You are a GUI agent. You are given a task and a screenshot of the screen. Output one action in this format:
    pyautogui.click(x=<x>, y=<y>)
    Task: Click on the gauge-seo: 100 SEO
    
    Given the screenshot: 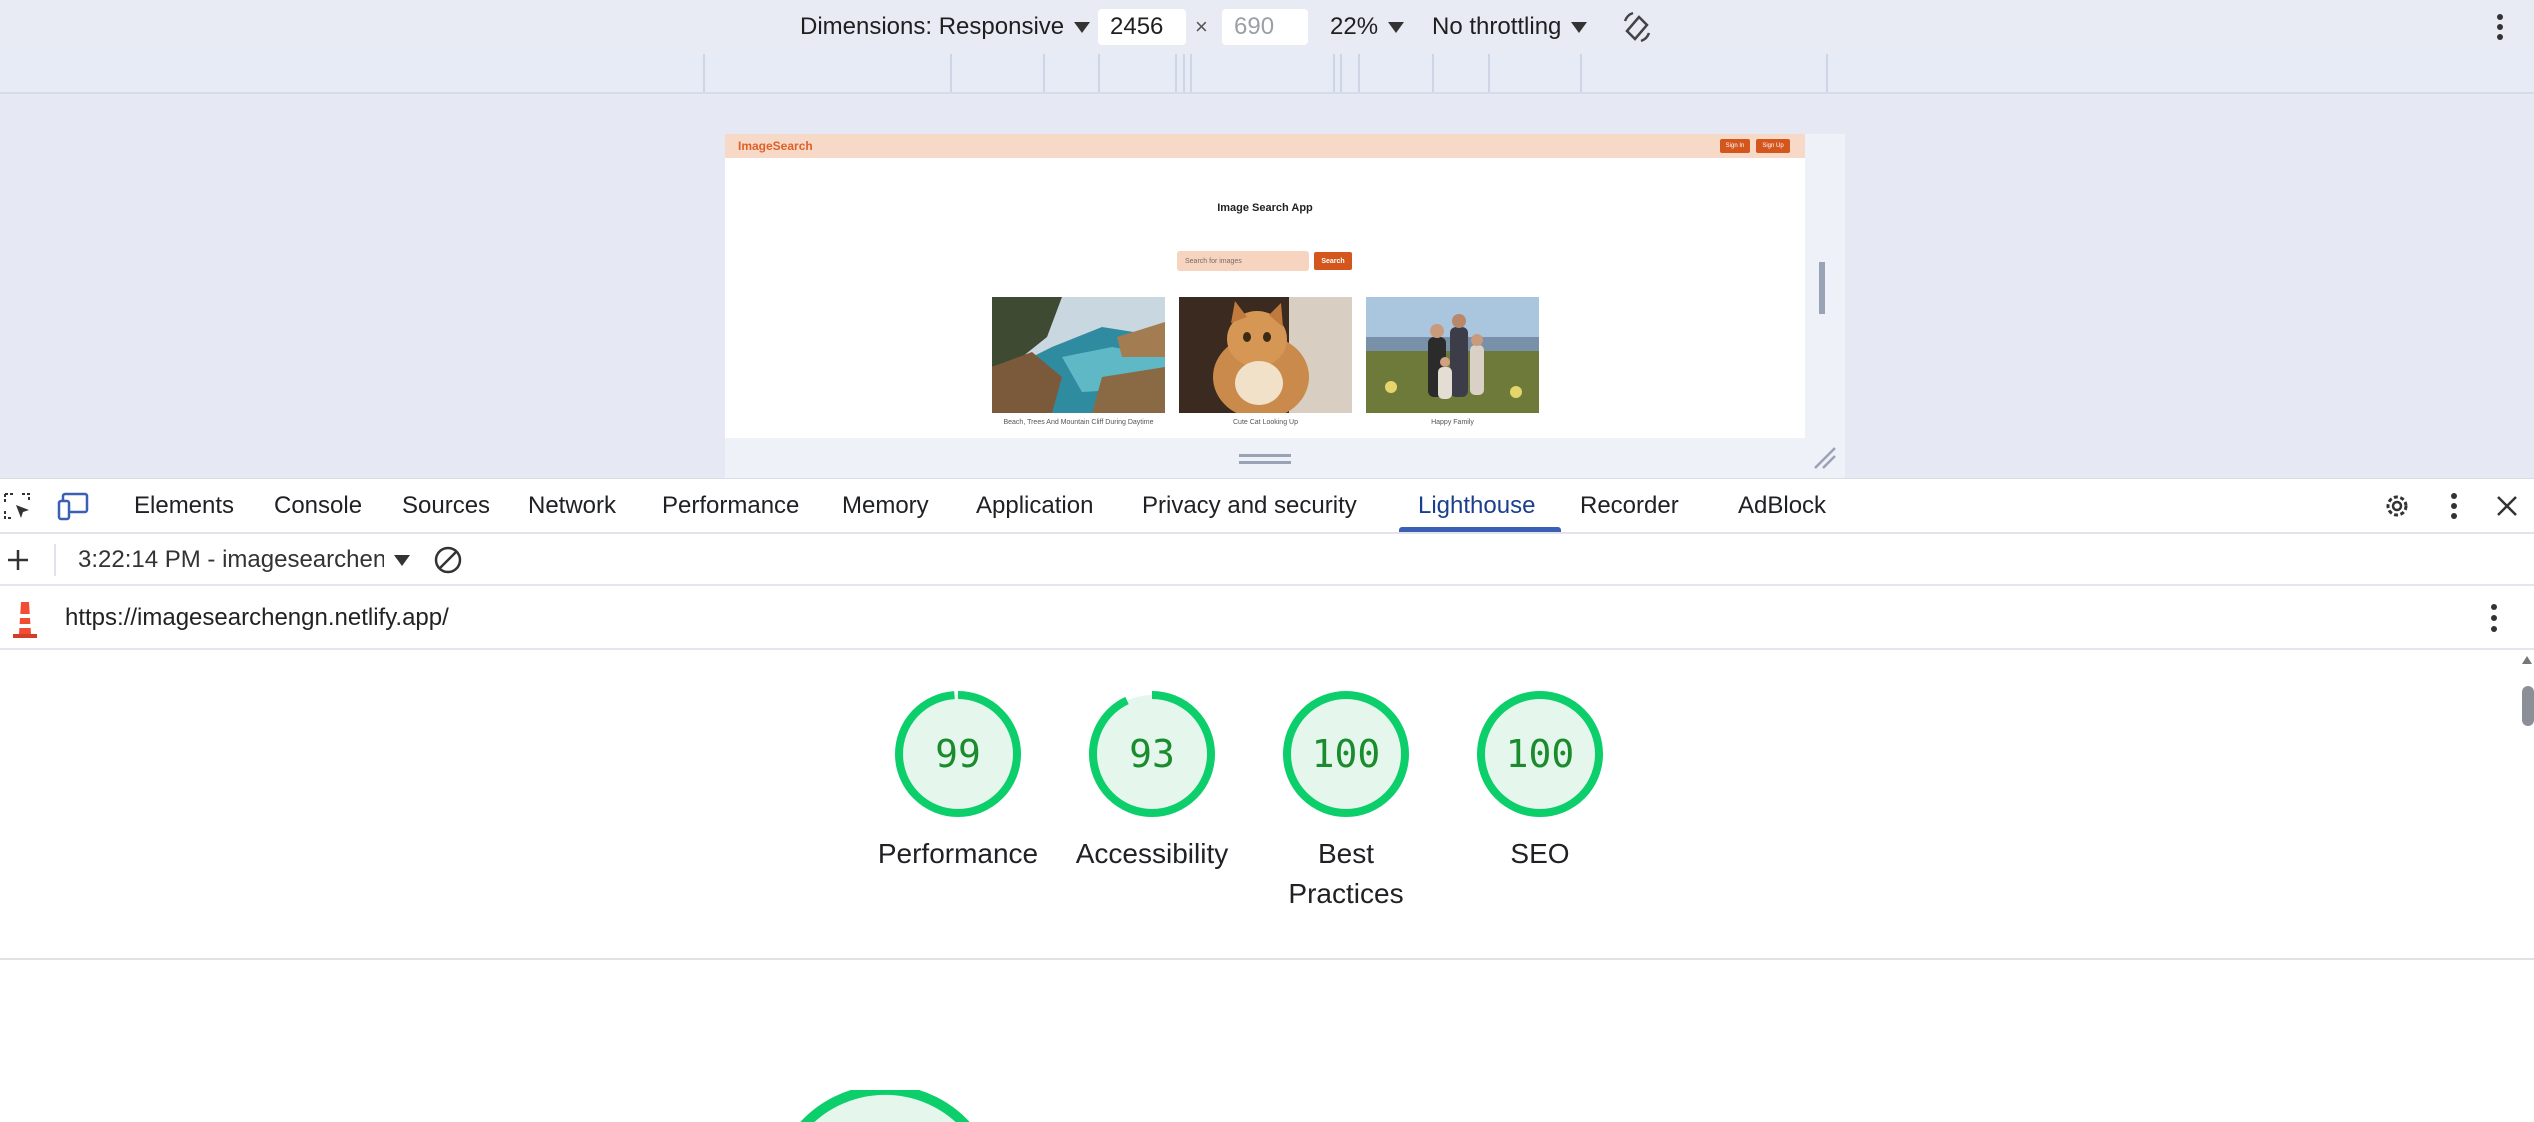 What is the action you would take?
    pyautogui.click(x=1540, y=782)
    